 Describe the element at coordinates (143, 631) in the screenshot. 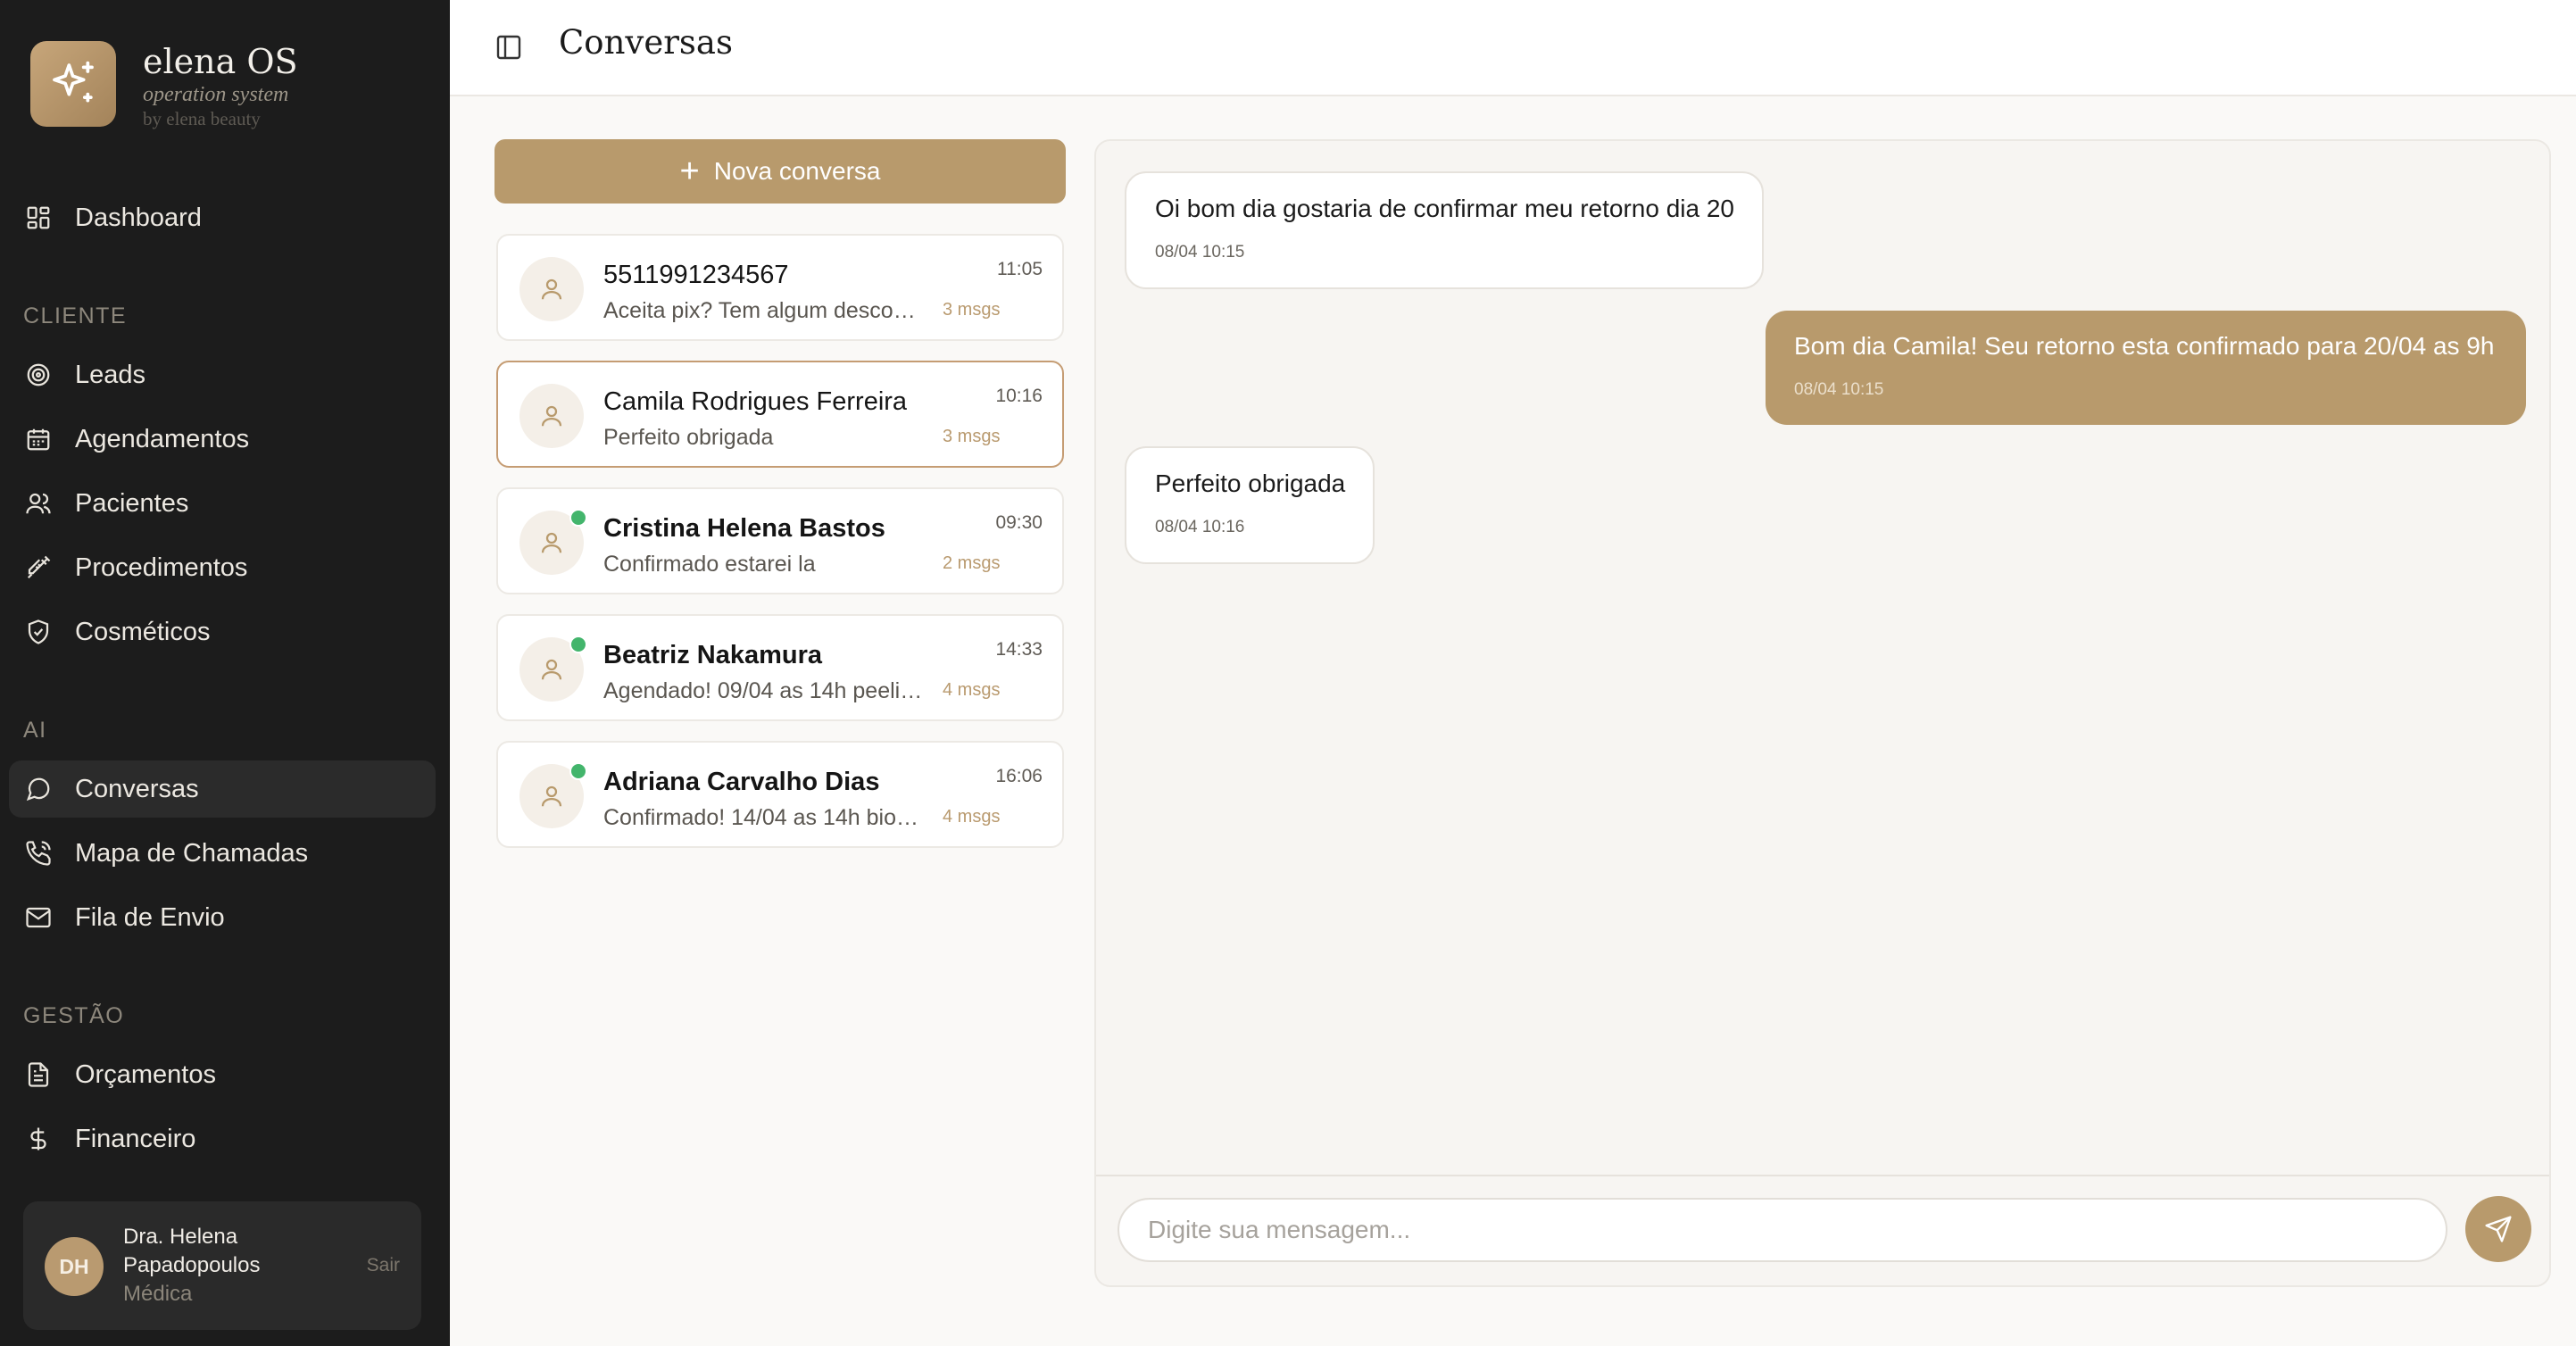

I see `sidebar-item-label: Cosméticos` at that location.